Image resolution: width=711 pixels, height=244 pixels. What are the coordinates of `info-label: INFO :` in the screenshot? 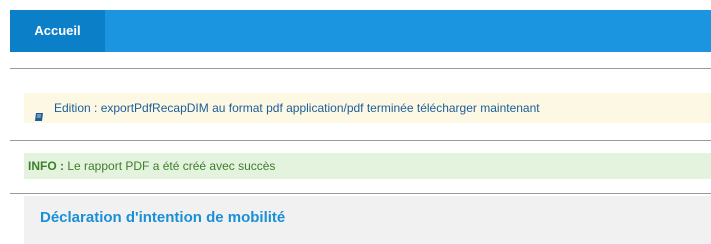 It's located at (46, 166).